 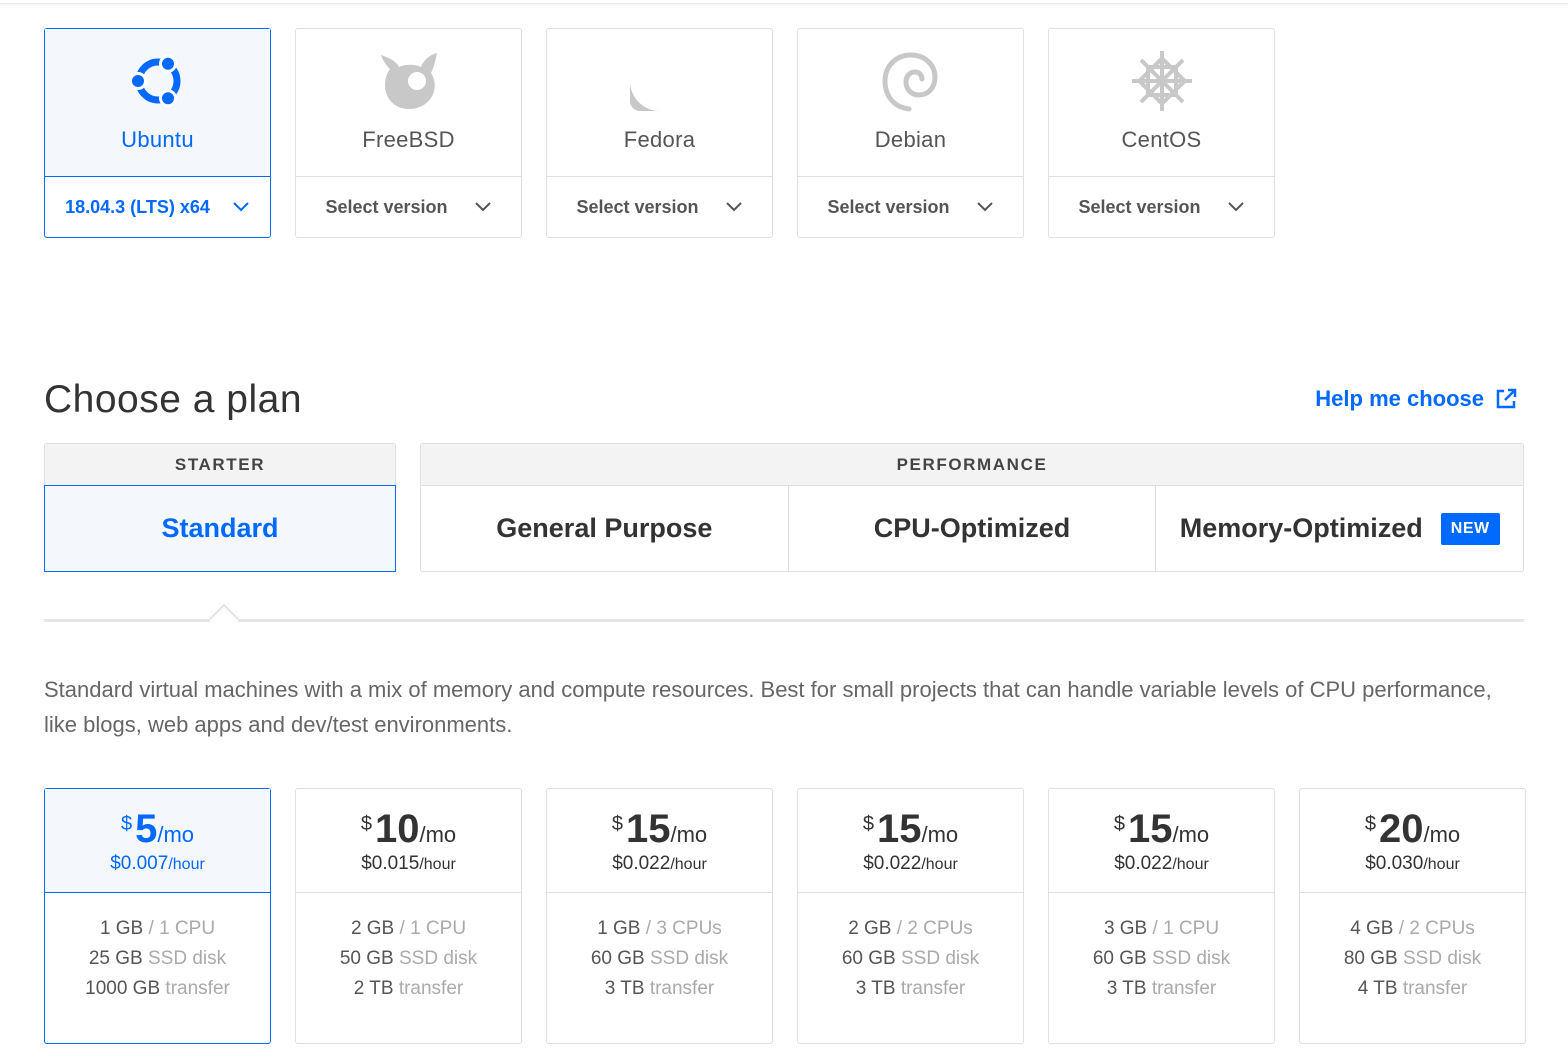 I want to click on tab-memory-optimized: Memory-Optimized NEW, so click(x=1339, y=528).